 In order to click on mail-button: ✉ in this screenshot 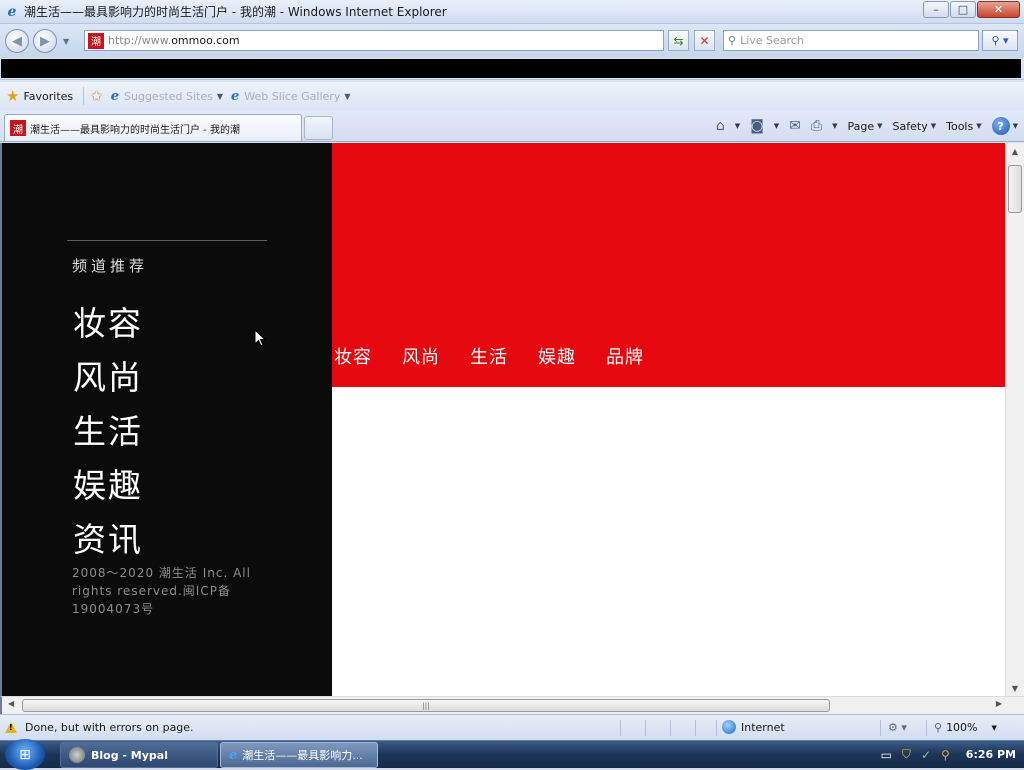, I will do `click(795, 126)`.